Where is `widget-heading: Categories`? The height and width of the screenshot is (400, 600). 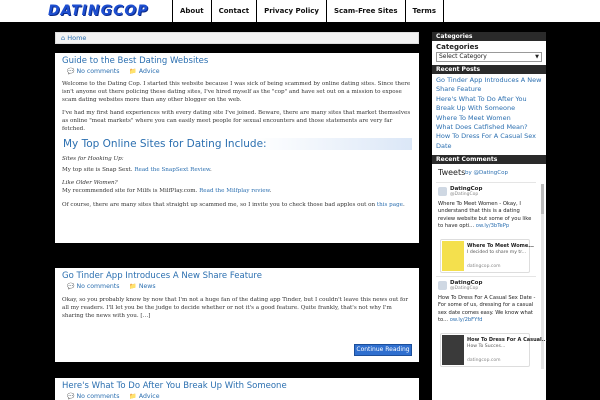
widget-heading: Categories is located at coordinates (489, 36).